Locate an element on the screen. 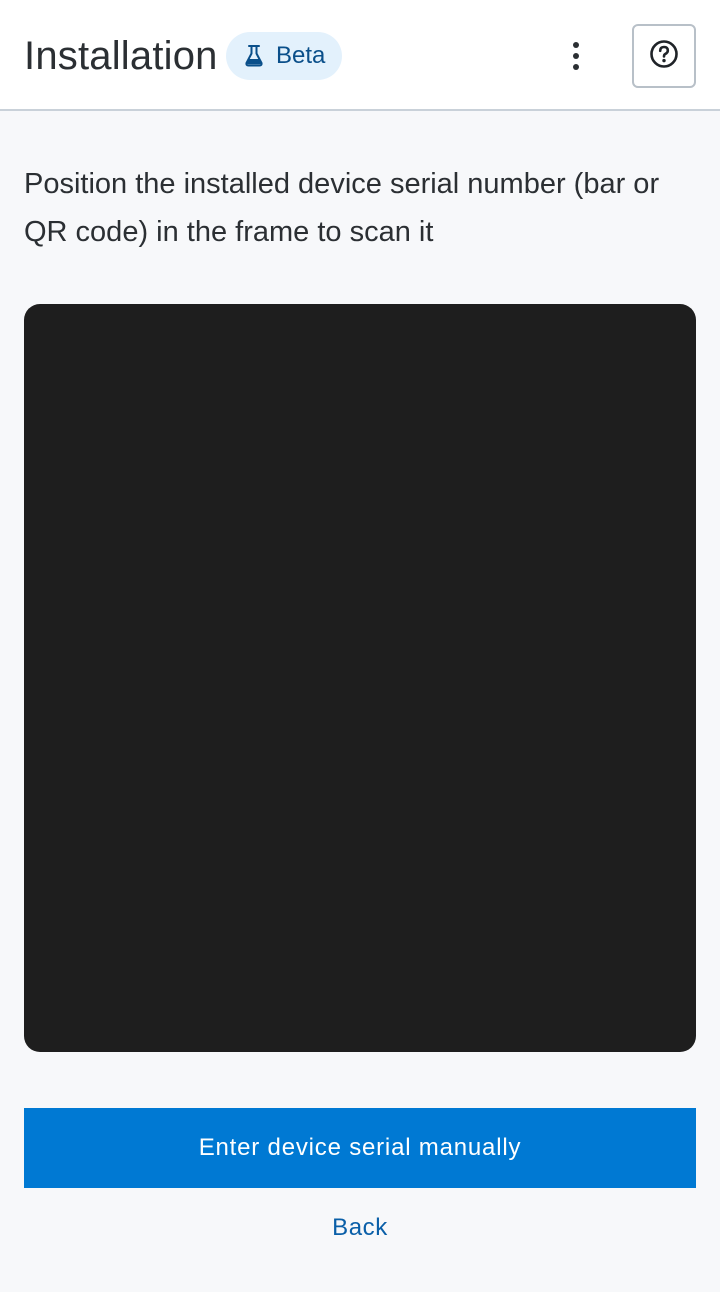  more-options-button is located at coordinates (576, 56).